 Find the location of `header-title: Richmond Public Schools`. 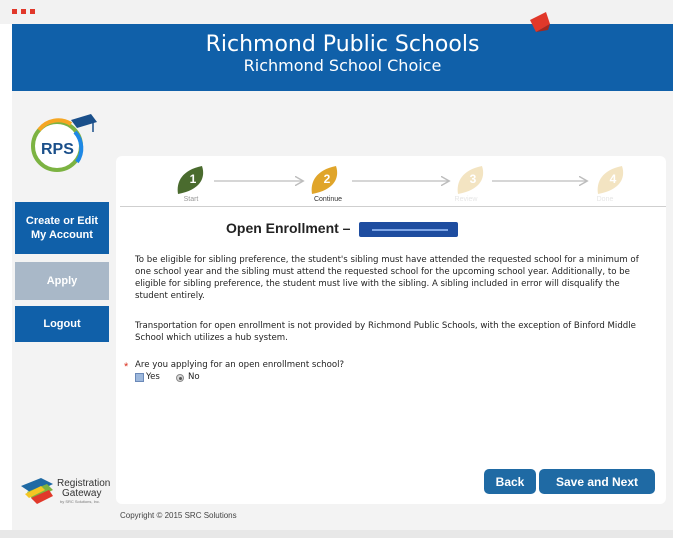

header-title: Richmond Public Schools is located at coordinates (342, 44).